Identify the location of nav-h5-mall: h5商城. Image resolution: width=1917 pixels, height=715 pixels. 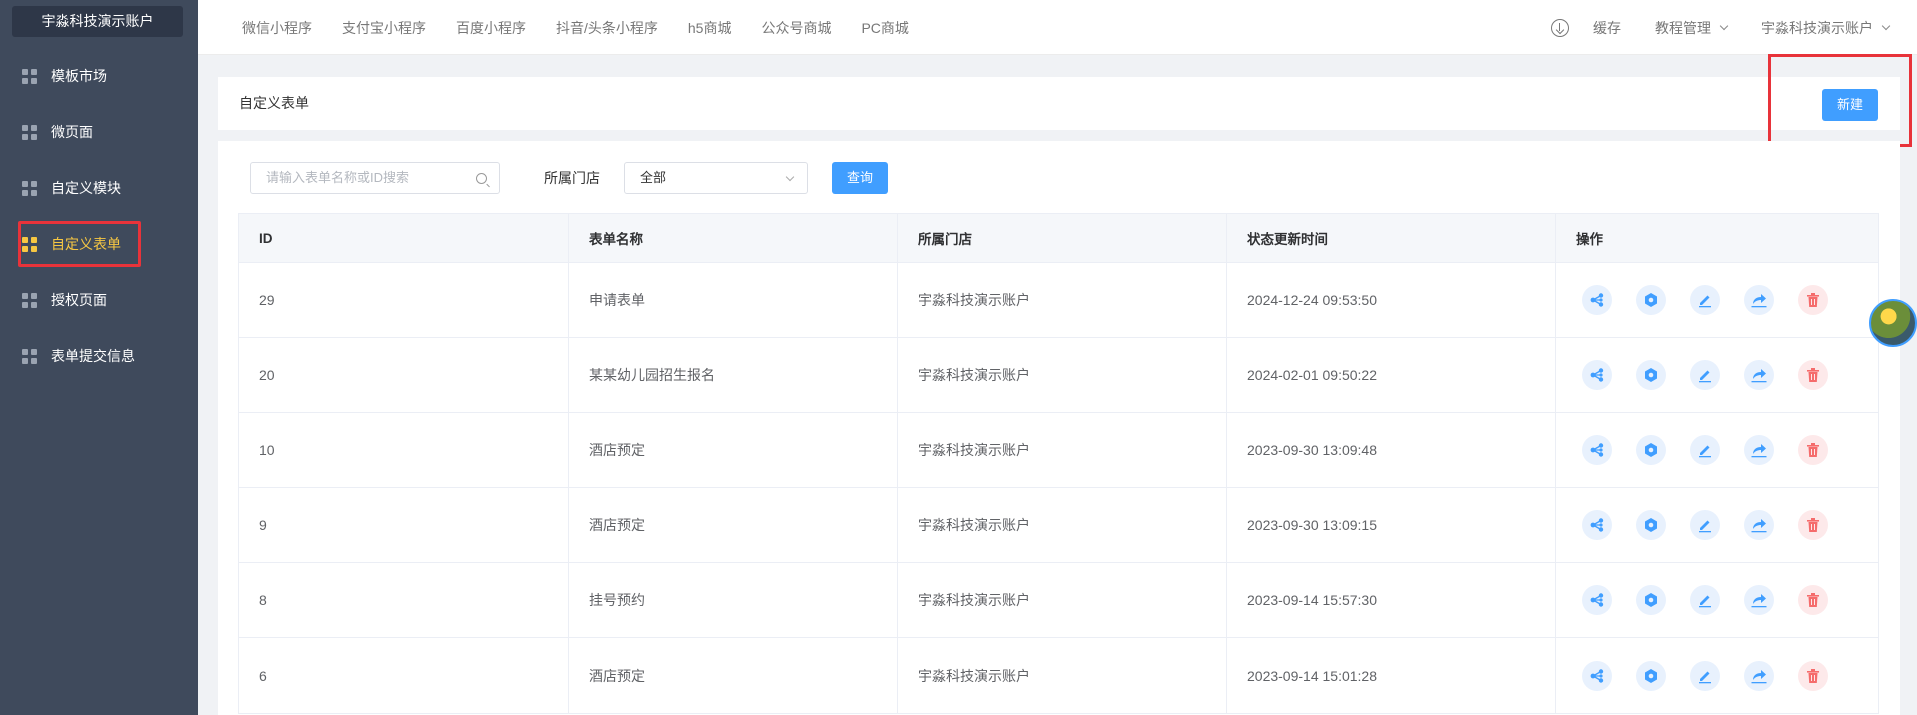
(710, 28).